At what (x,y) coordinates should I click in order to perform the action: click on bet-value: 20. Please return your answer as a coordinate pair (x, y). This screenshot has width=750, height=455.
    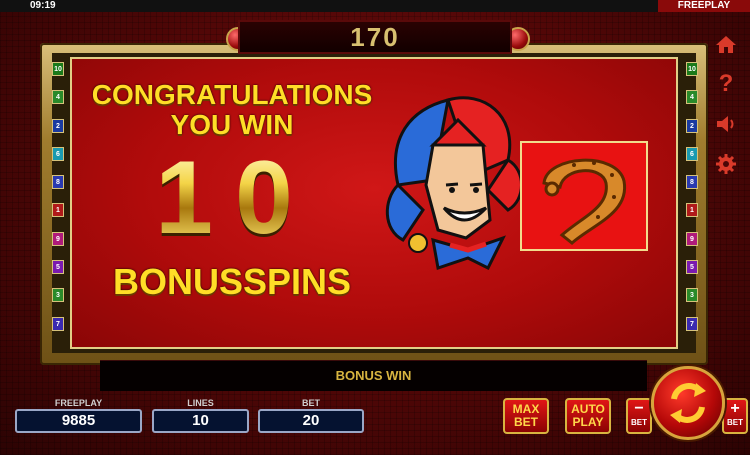
    Looking at the image, I should click on (311, 421).